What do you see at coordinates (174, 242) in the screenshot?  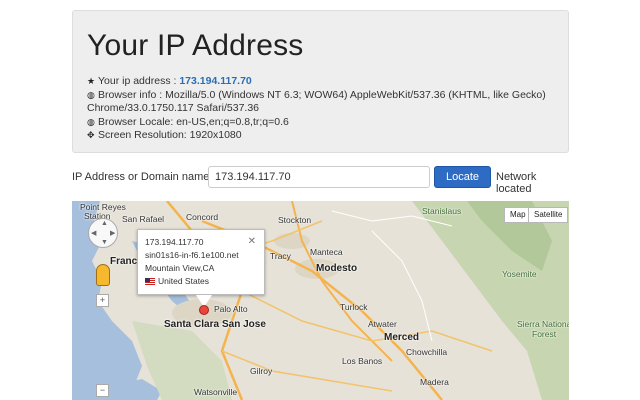 I see `popup-ip: 173.194.117.70` at bounding box center [174, 242].